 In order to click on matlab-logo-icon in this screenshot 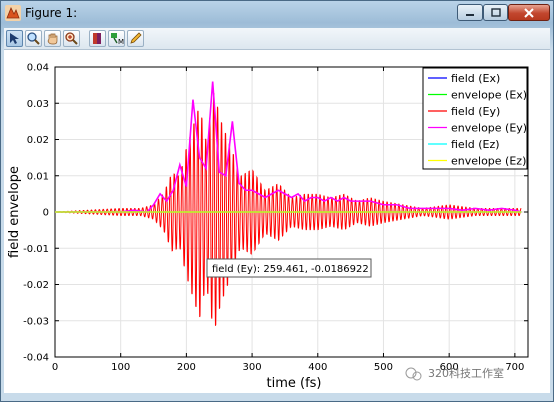, I will do `click(13, 13)`.